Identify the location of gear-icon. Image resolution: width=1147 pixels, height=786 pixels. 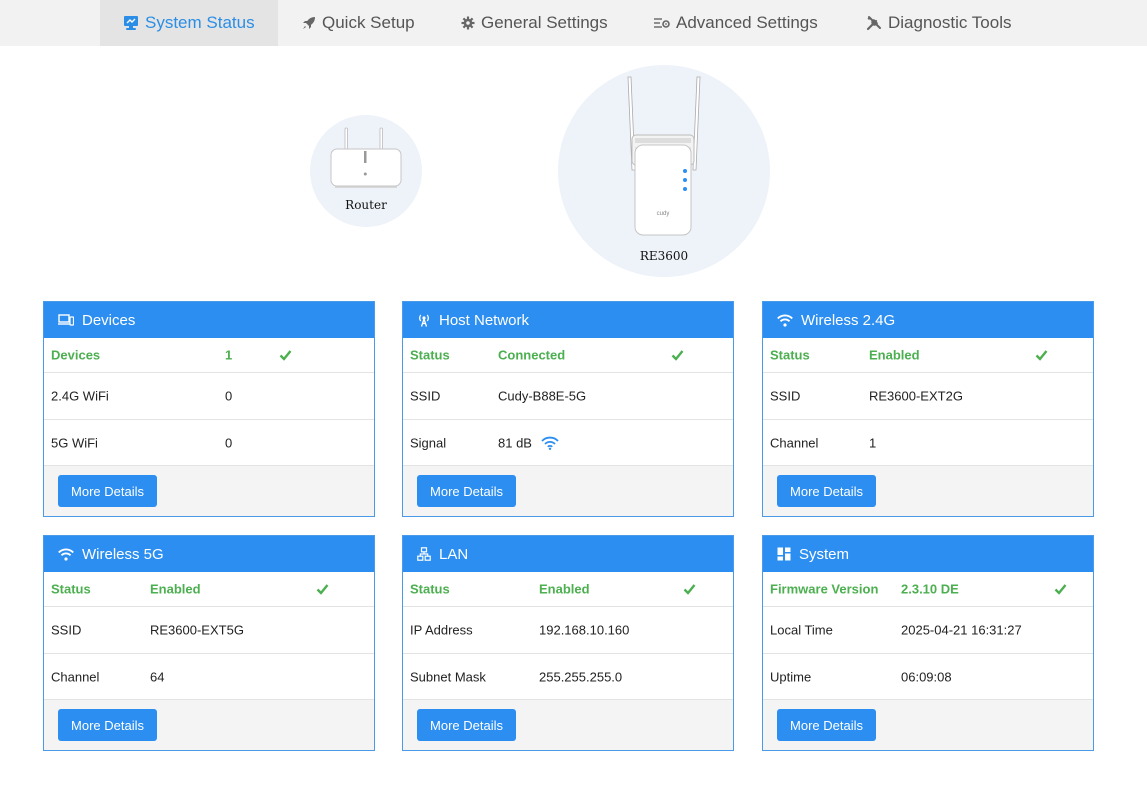
(468, 23).